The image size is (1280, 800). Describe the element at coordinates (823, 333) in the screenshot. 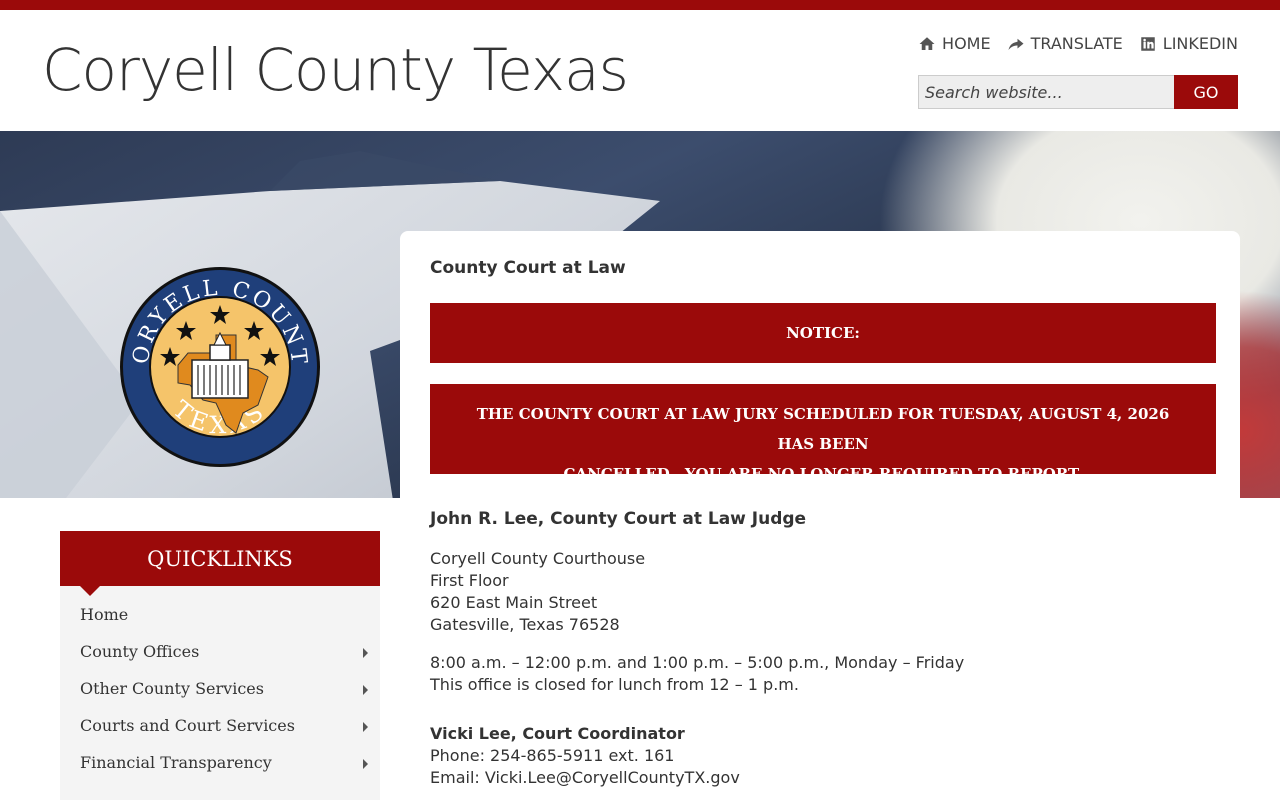

I see `notice-title-banner: NOTICE:` at that location.